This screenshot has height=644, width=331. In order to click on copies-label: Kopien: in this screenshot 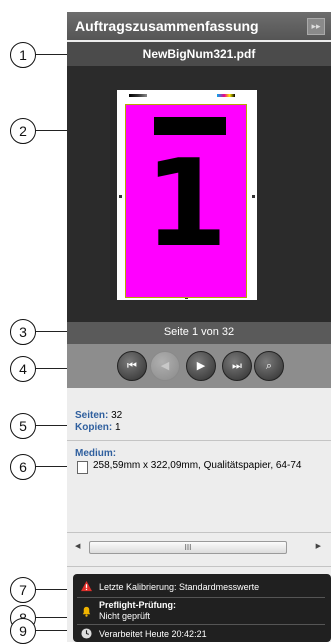, I will do `click(94, 427)`.